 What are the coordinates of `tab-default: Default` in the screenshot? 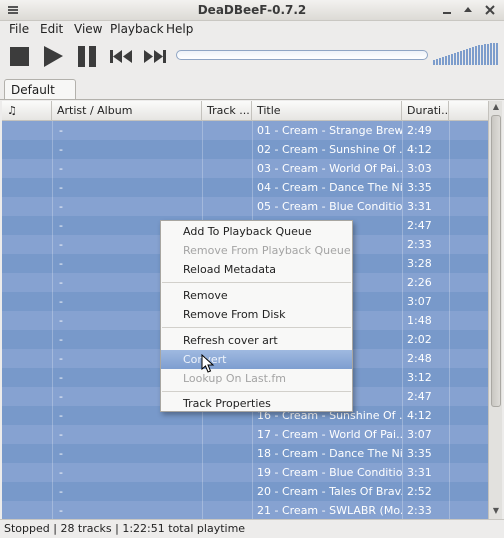 It's located at (40, 89).